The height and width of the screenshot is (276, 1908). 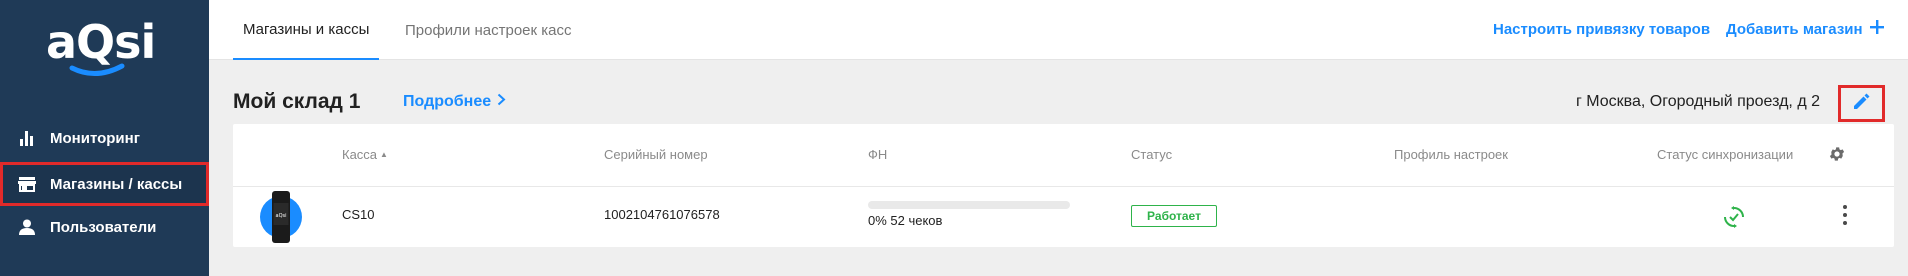 I want to click on store-address: г Москва, Огородный проезд, д 2, so click(x=1697, y=101).